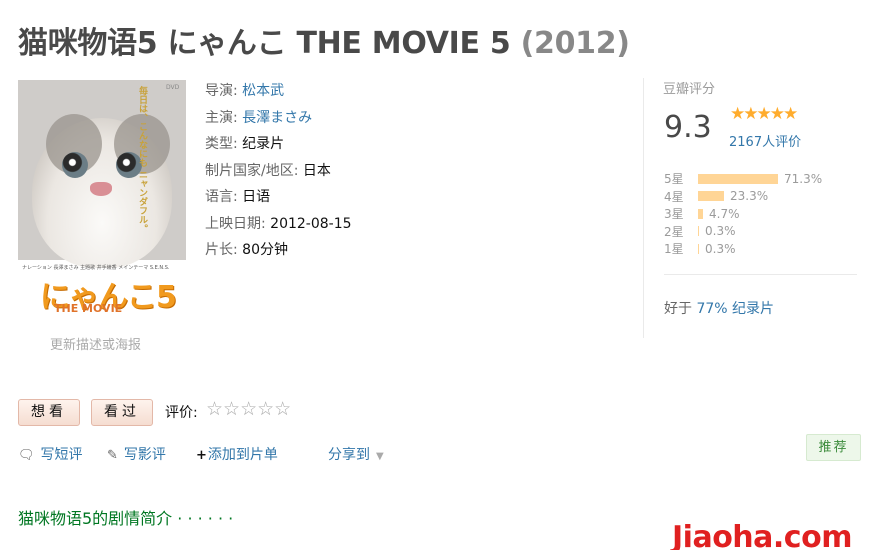 This screenshot has height=550, width=871. I want to click on info-director: 导演: 松本武, so click(278, 91).